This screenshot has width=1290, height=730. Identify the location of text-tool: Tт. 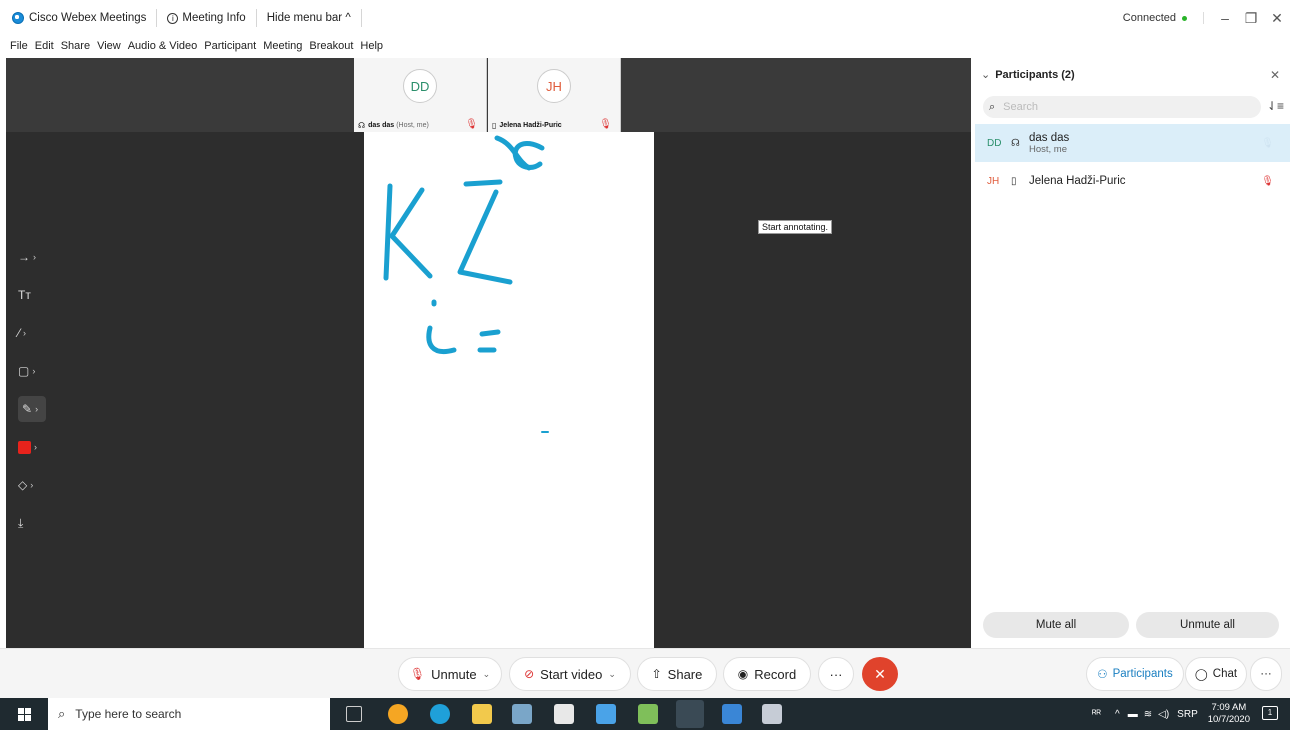
(33, 295).